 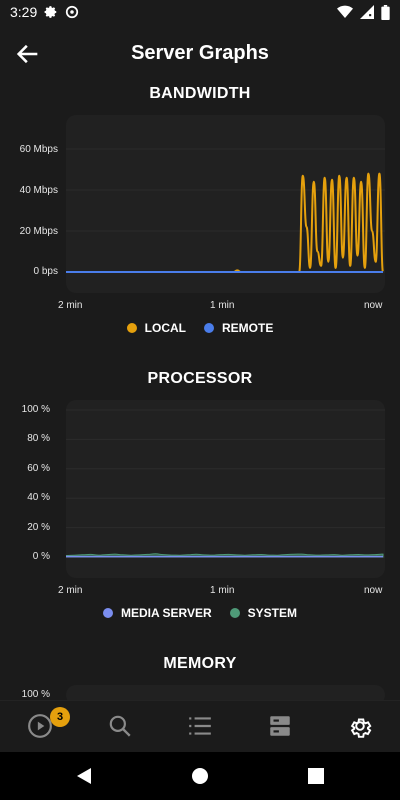 I want to click on server-icon, so click(x=280, y=726).